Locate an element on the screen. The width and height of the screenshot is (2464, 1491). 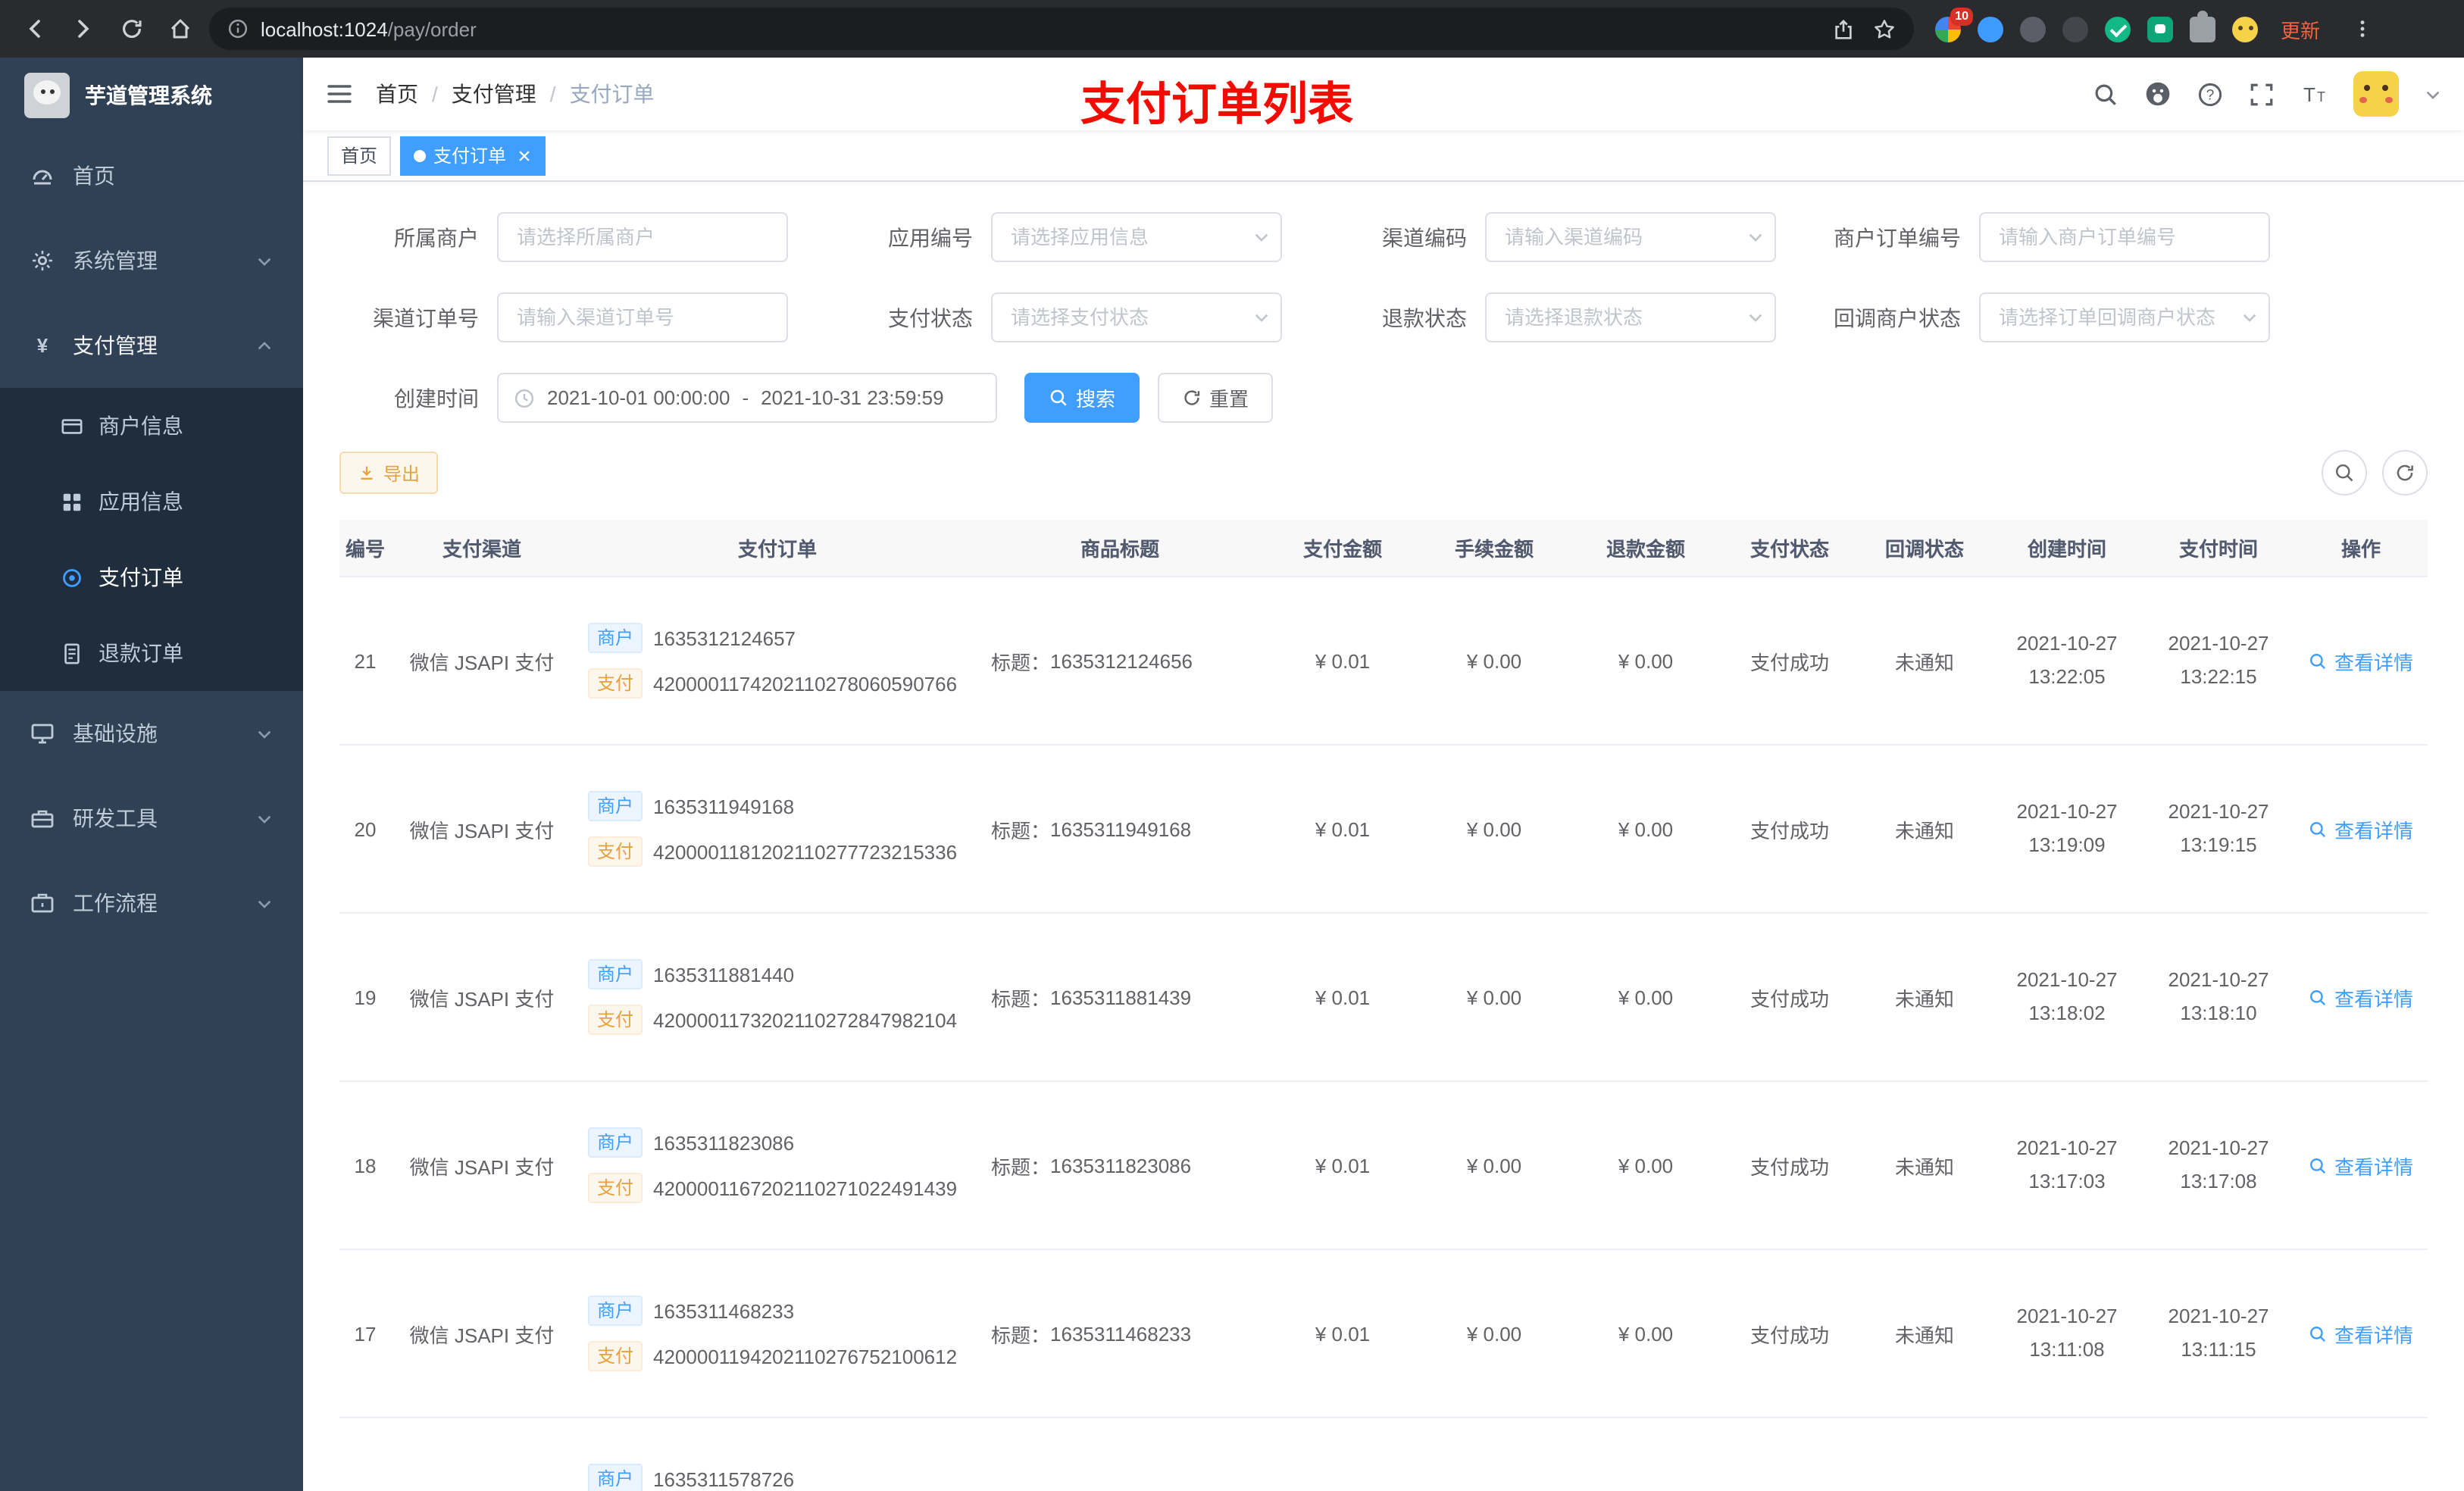
cell-title: 标题： 1635311881439 is located at coordinates (1120, 997).